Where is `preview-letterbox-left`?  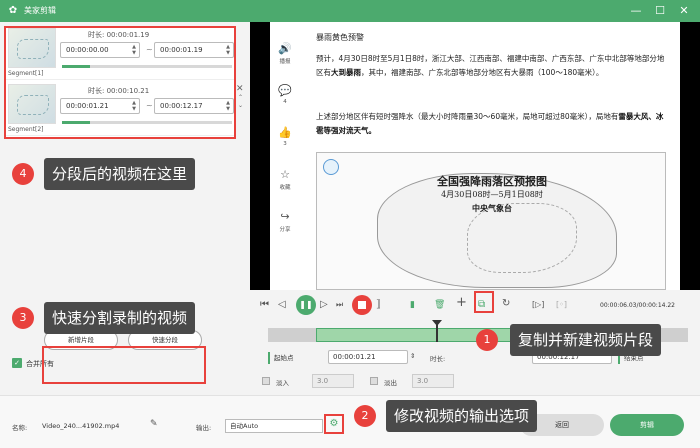
preview-letterbox-left is located at coordinates (260, 156).